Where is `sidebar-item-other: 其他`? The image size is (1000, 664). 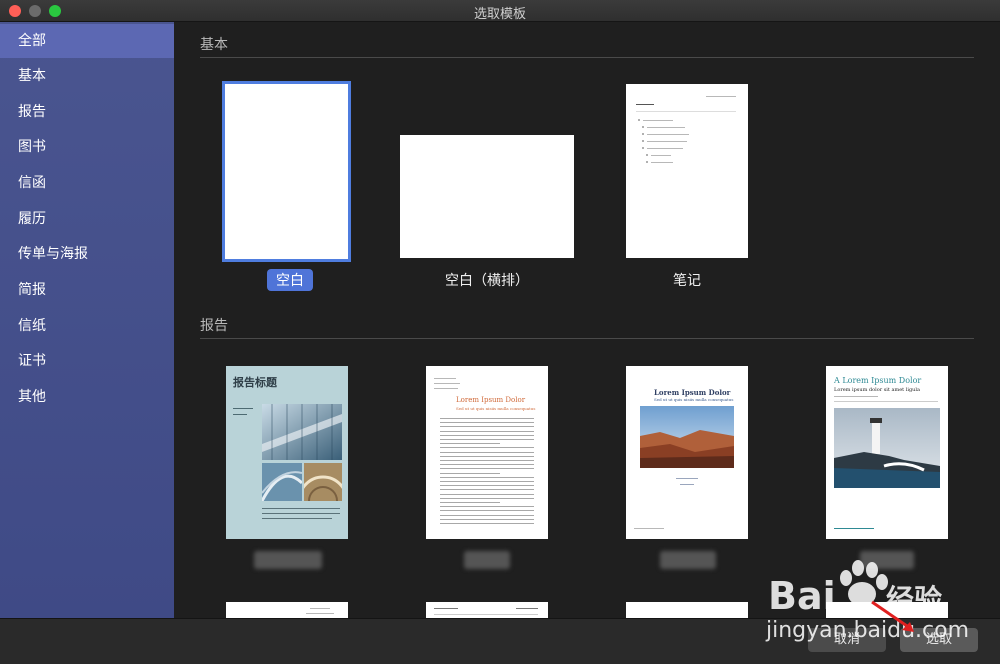 sidebar-item-other: 其他 is located at coordinates (87, 397).